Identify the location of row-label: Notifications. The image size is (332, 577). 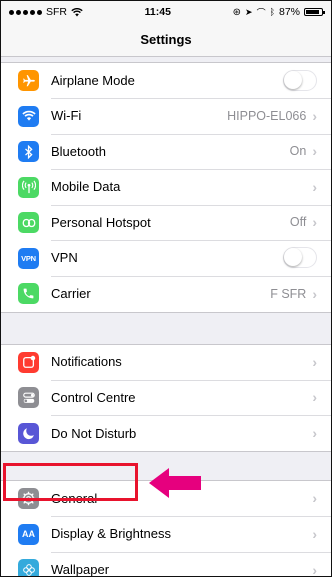
(86, 362).